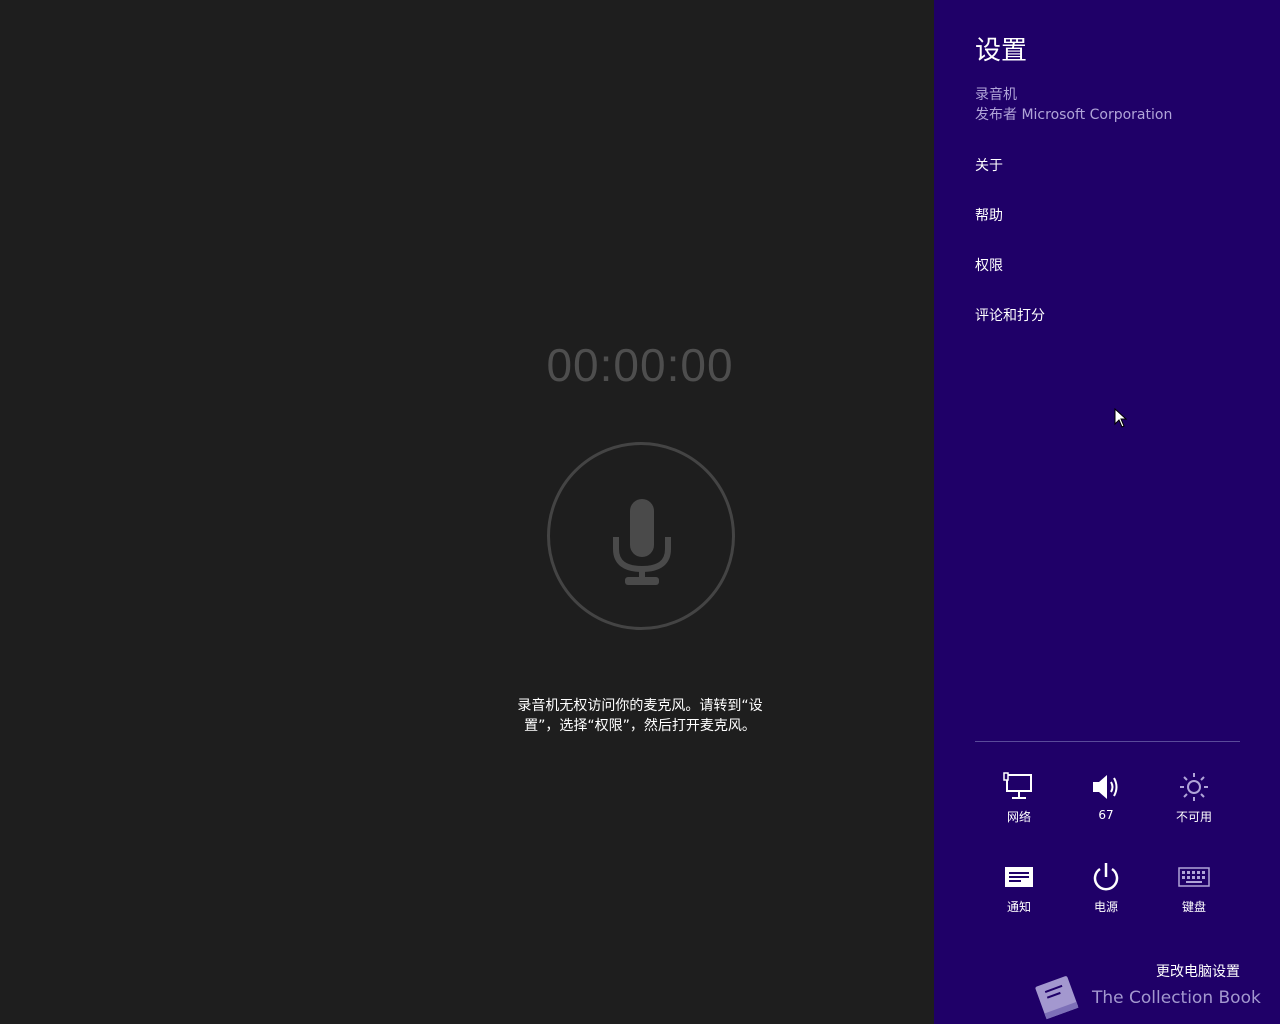 The image size is (1280, 1024). Describe the element at coordinates (1106, 802) in the screenshot. I see `quick-setting-volume: 67` at that location.